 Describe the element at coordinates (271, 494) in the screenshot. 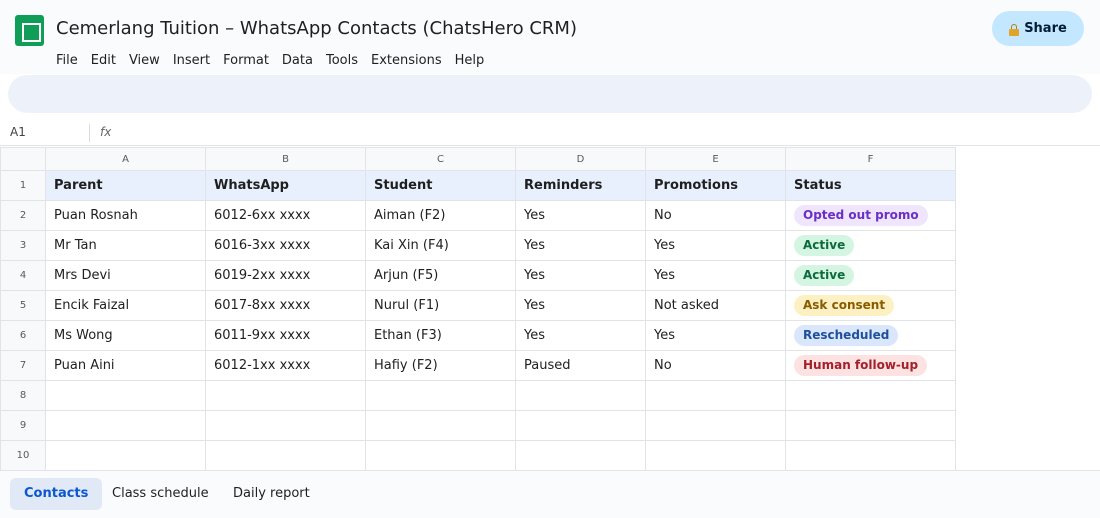

I see `tab-daily-report: Daily report` at that location.